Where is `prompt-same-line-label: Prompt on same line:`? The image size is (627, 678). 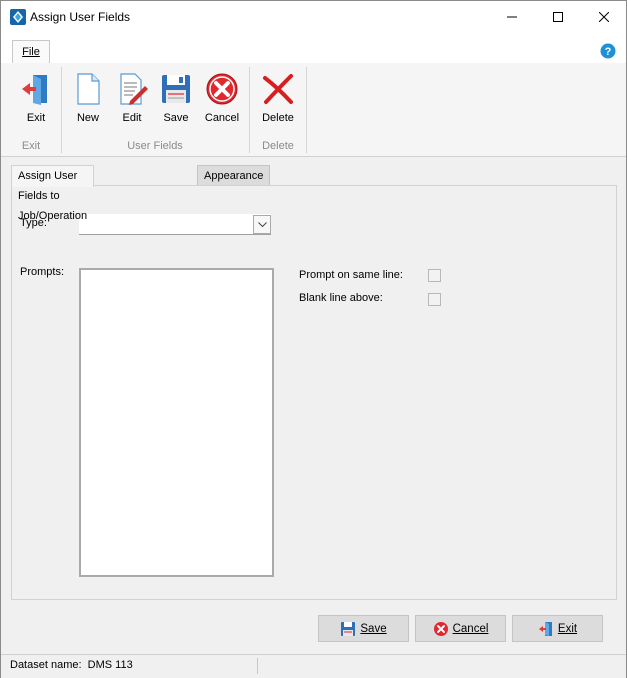 prompt-same-line-label: Prompt on same line: is located at coordinates (351, 275).